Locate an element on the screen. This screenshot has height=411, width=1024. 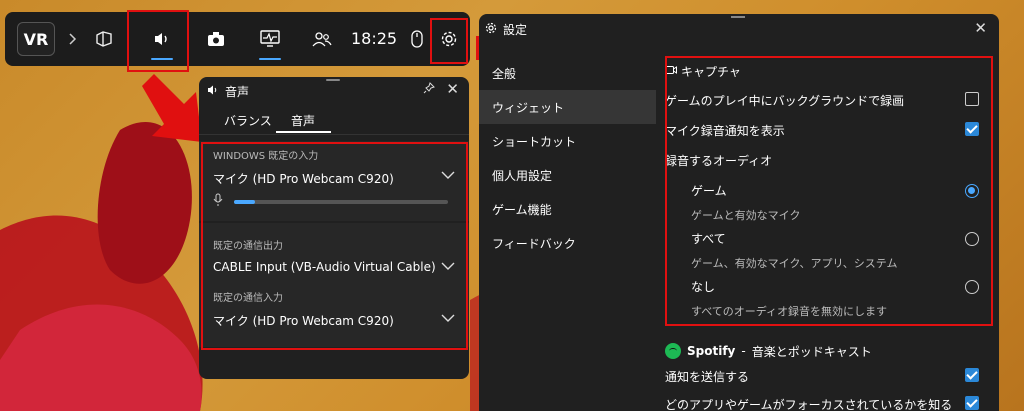
spotify-heading: Spotify - 音楽とポッドキャスト is located at coordinates (830, 351).